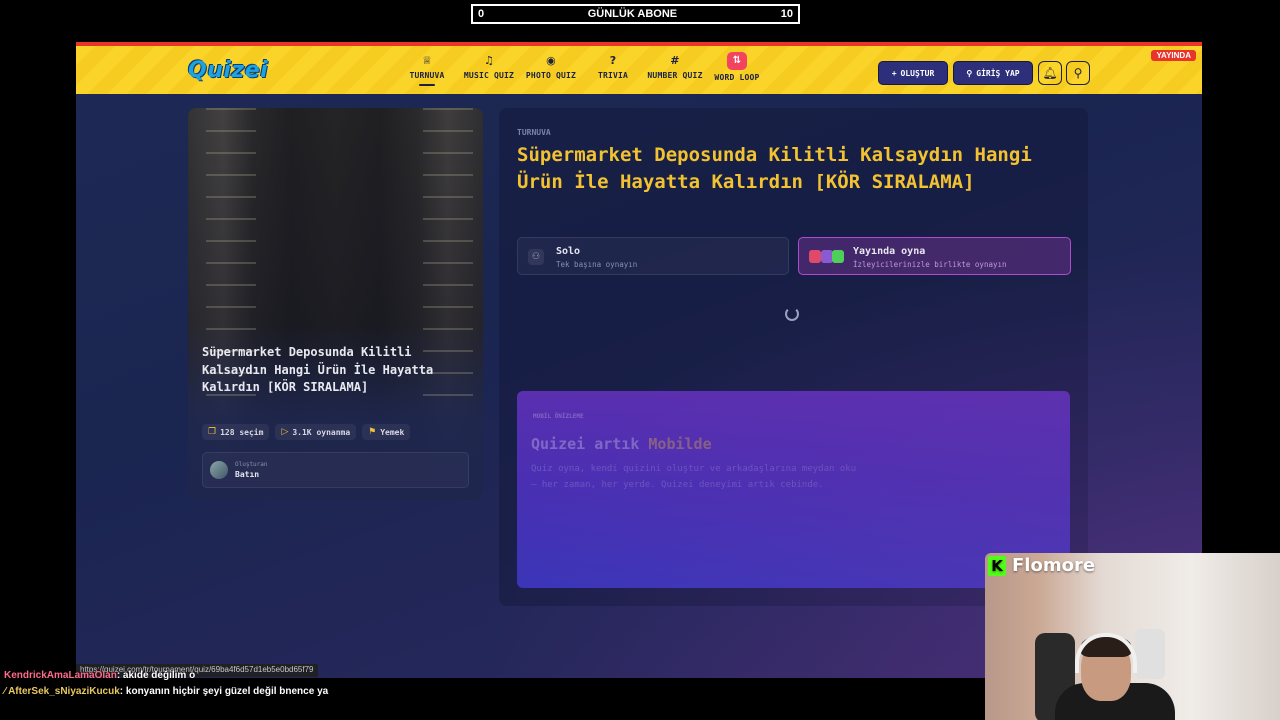 This screenshot has height=720, width=1280. What do you see at coordinates (1132, 636) in the screenshot?
I see `streamer-webcam: K Flomore` at bounding box center [1132, 636].